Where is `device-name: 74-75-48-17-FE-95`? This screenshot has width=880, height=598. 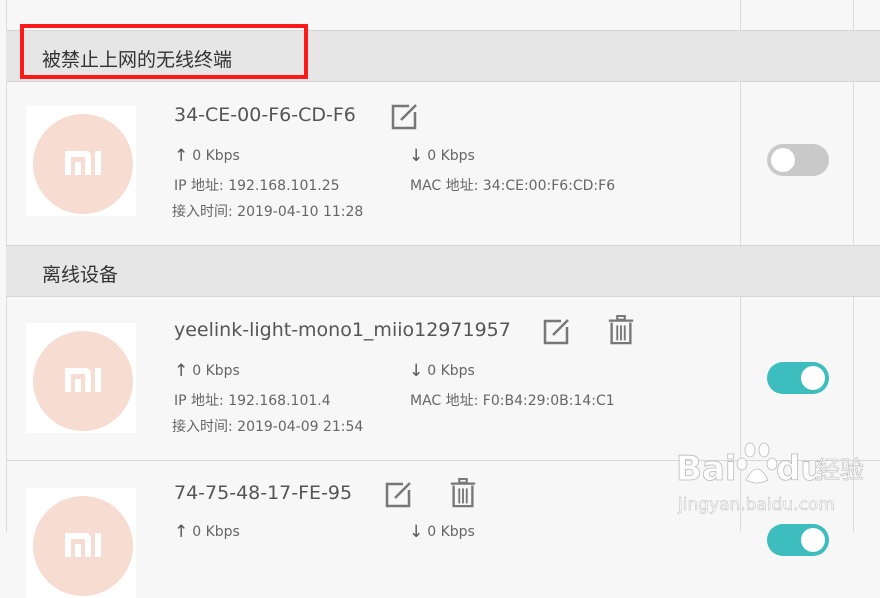
device-name: 74-75-48-17-FE-95 is located at coordinates (263, 493).